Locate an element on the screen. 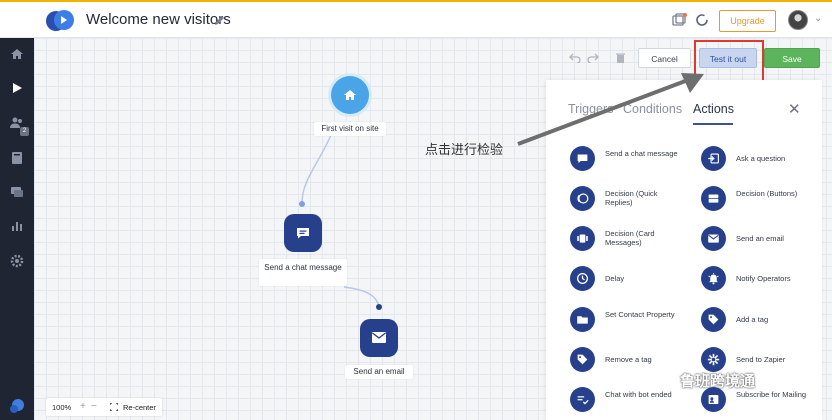  trigger-node is located at coordinates (350, 95).